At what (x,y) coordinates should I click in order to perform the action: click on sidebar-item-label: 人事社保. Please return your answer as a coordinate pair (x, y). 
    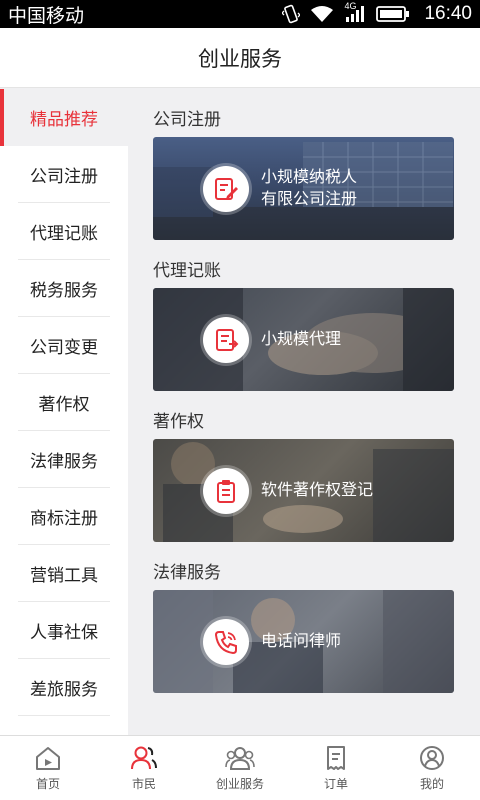
    Looking at the image, I should click on (64, 632).